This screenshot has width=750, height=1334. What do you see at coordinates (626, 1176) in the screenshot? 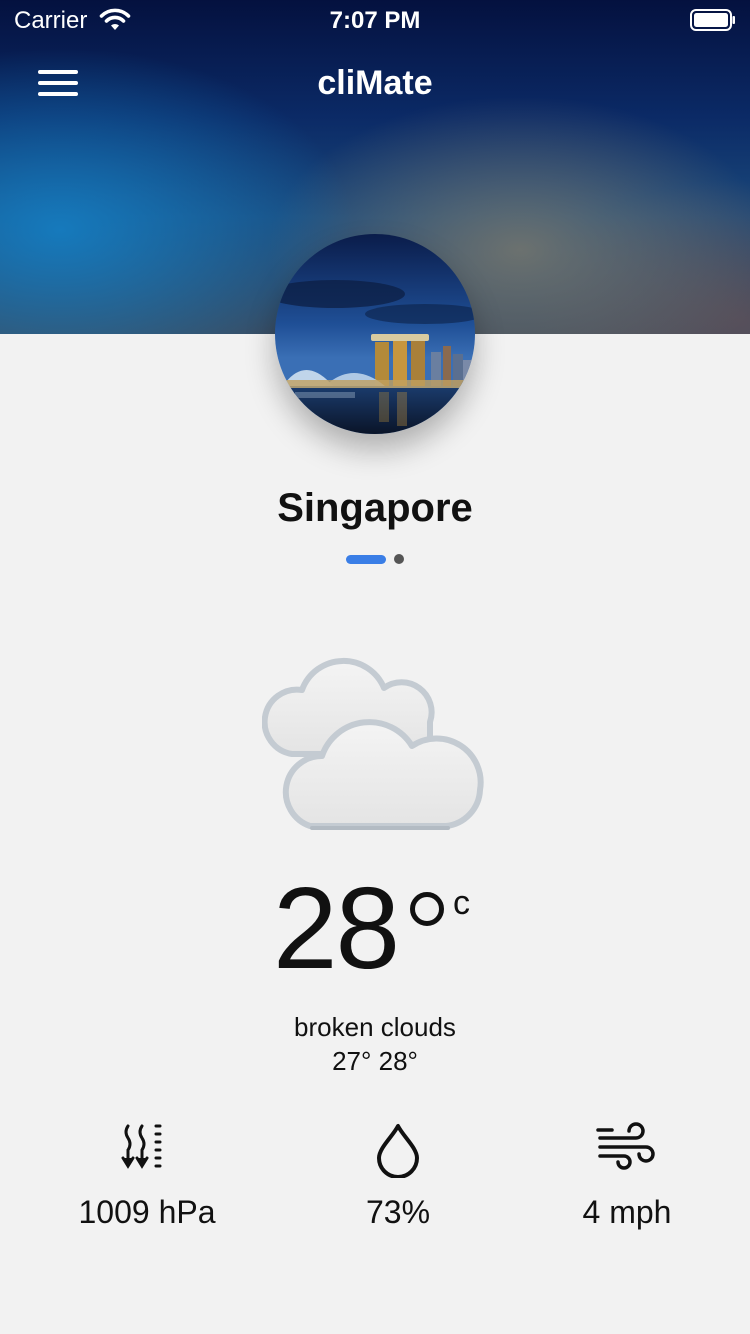
I see `wind-stat: 4 mph` at bounding box center [626, 1176].